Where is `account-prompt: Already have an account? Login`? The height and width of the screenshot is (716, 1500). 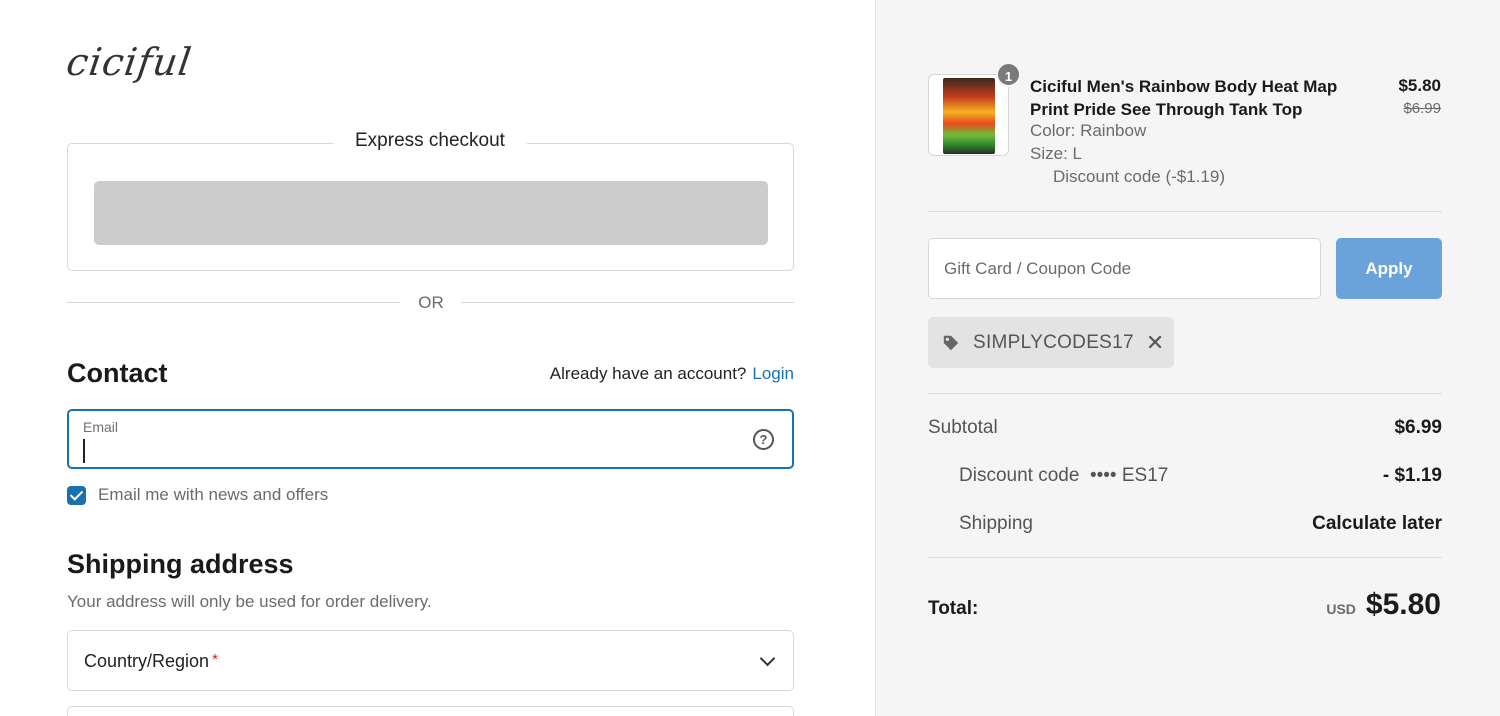
account-prompt: Already have an account? Login is located at coordinates (672, 374).